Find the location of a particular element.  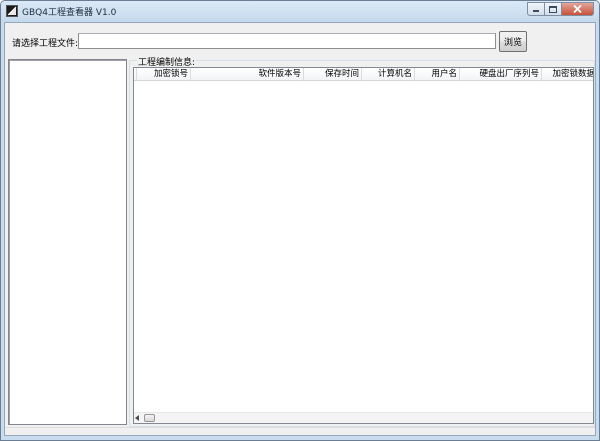

minimize-button is located at coordinates (535, 9).